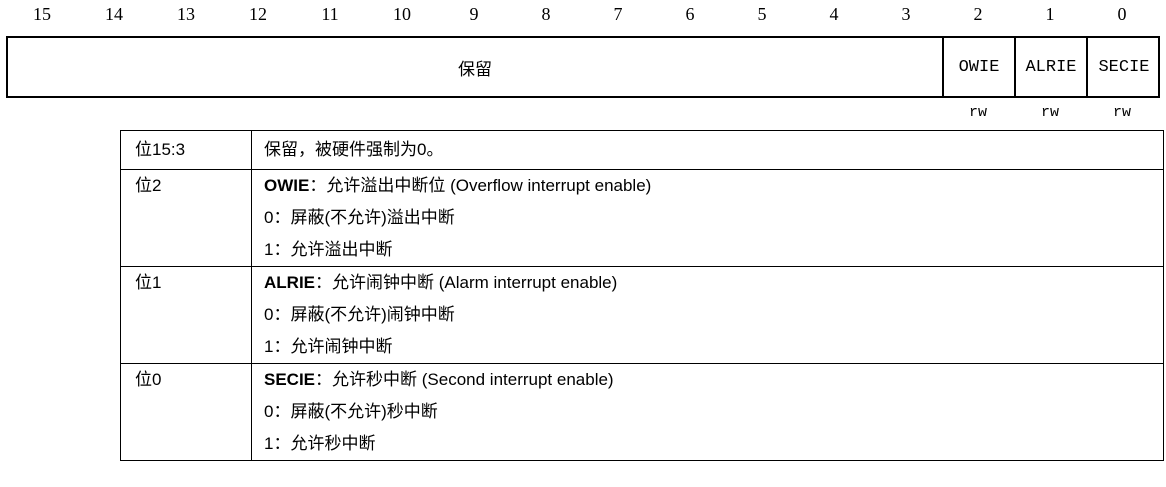 The height and width of the screenshot is (487, 1166). Describe the element at coordinates (618, 14) in the screenshot. I see `bit-number-7: 7` at that location.